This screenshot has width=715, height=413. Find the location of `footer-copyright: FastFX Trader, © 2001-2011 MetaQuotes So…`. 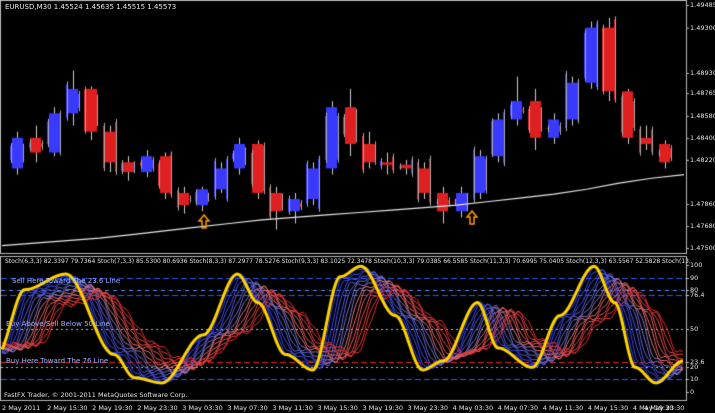

footer-copyright: FastFX Trader, © 2001-2011 MetaQuotes So… is located at coordinates (96, 395).